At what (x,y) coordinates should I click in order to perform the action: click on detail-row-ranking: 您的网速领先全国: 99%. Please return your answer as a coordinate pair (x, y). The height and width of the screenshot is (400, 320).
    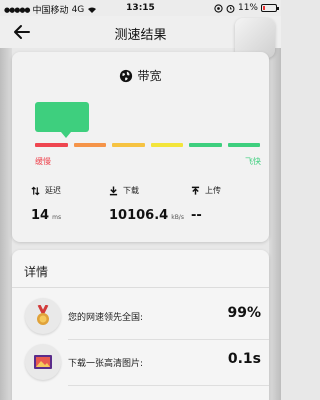
    Looking at the image, I should click on (140, 317).